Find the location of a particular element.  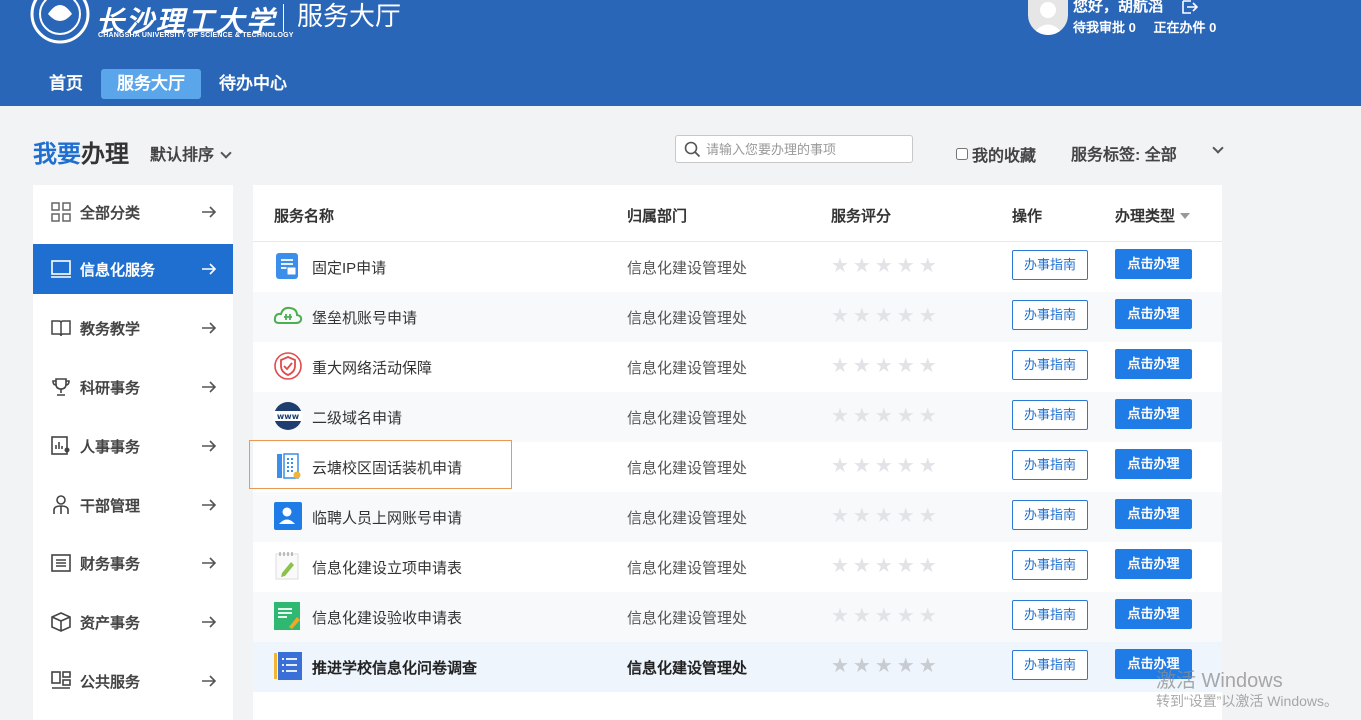

table-row: 信息化建设验收申请表 信息化建设管理处 ★★★★★ 办事指南 点击办理 is located at coordinates (737, 617).